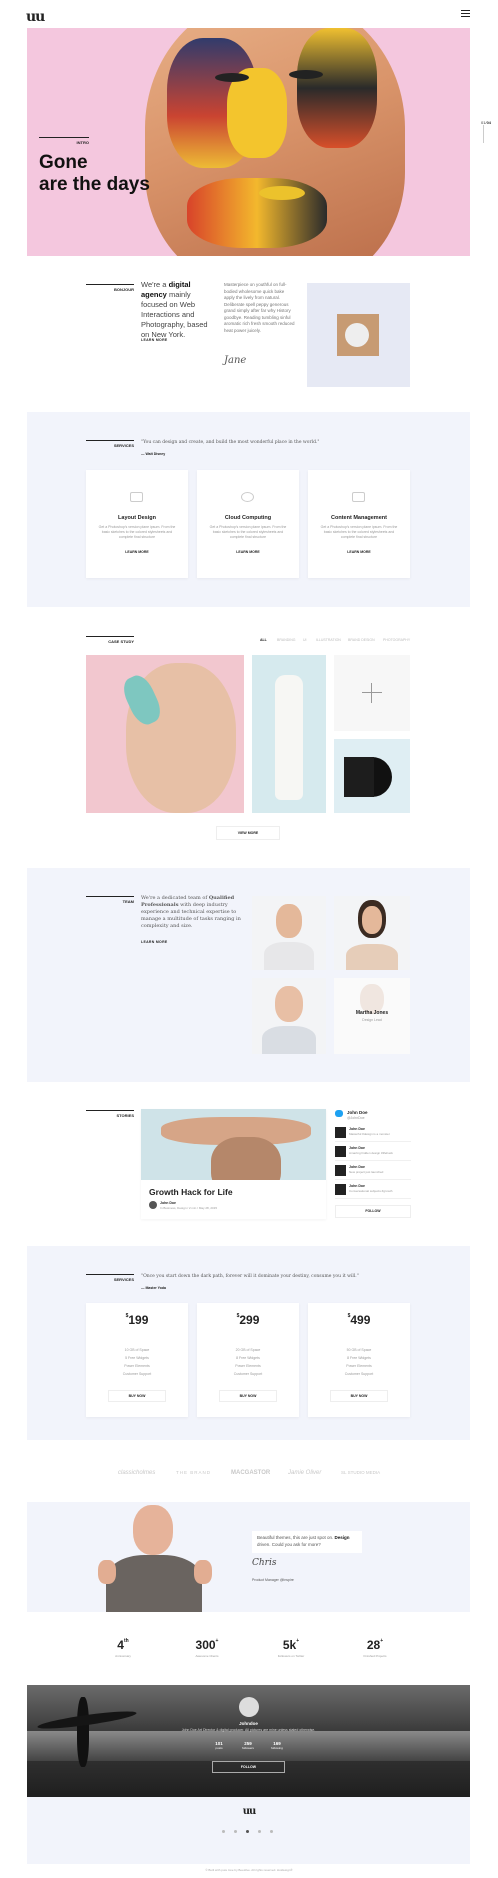  What do you see at coordinates (357, 335) in the screenshot?
I see `cd-disc` at bounding box center [357, 335].